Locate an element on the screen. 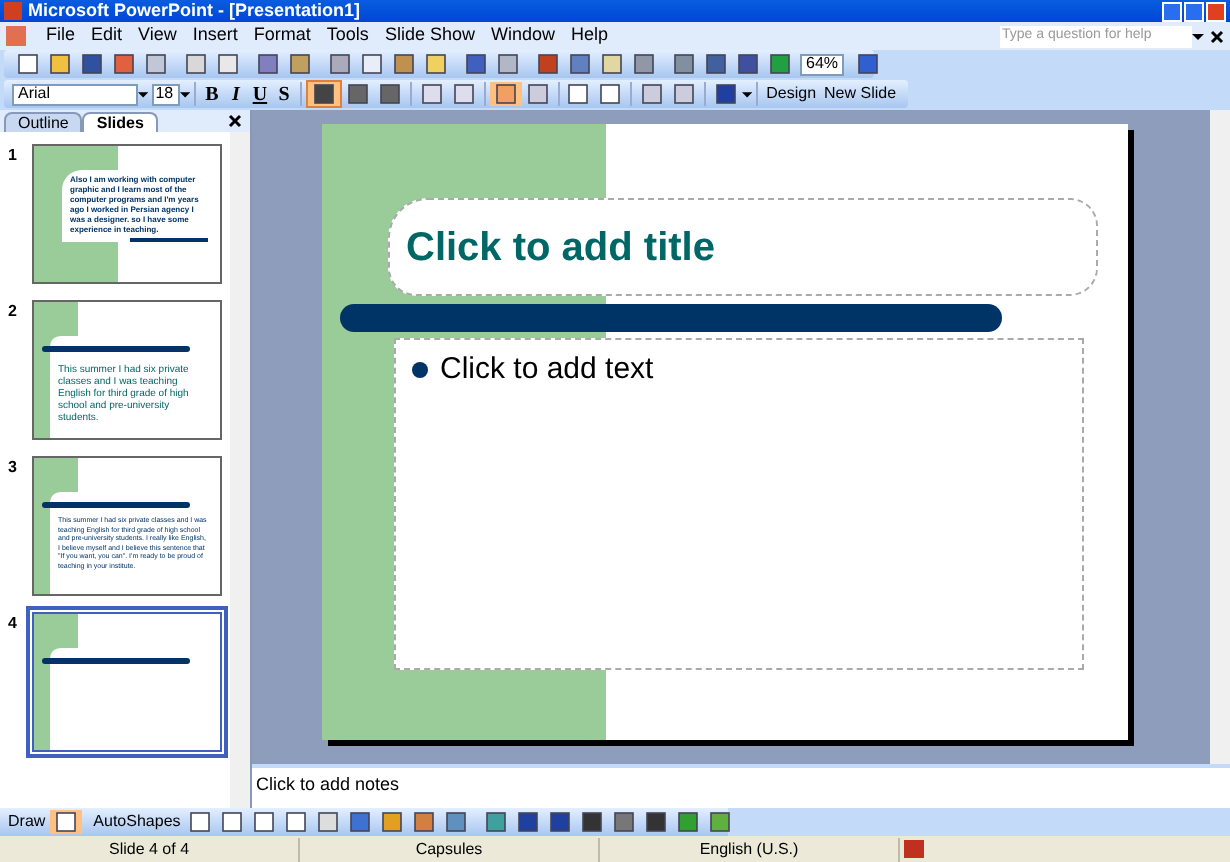 This screenshot has width=1230, height=862. menu-item: Tools is located at coordinates (347, 36).